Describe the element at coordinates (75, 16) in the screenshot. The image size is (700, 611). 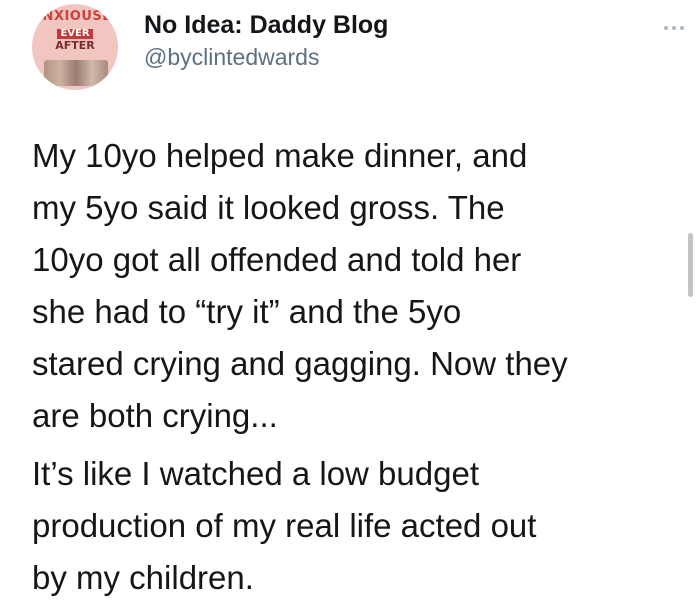
I see `avatar-logo-line1: ANXIOUSLY` at that location.